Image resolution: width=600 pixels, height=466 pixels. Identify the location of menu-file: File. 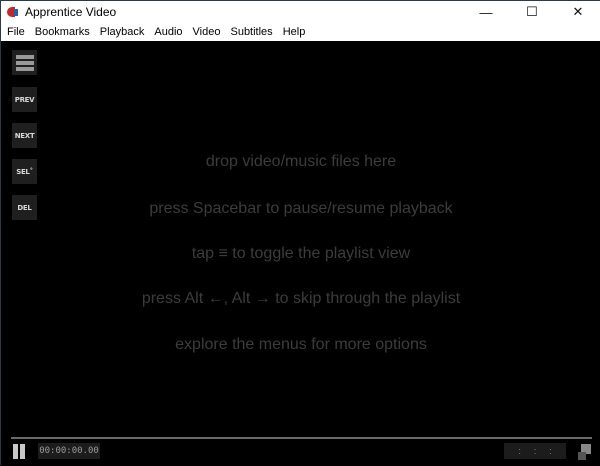
(16, 32).